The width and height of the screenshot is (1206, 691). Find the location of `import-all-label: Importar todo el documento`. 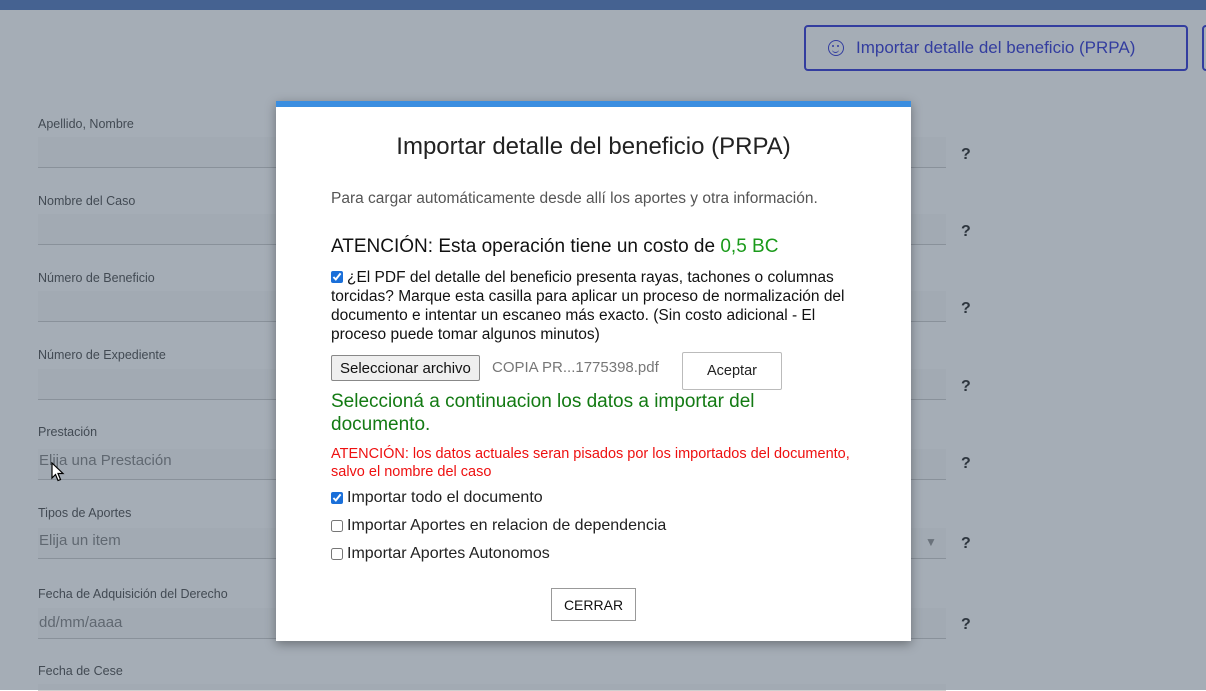

import-all-label: Importar todo el documento is located at coordinates (445, 497).